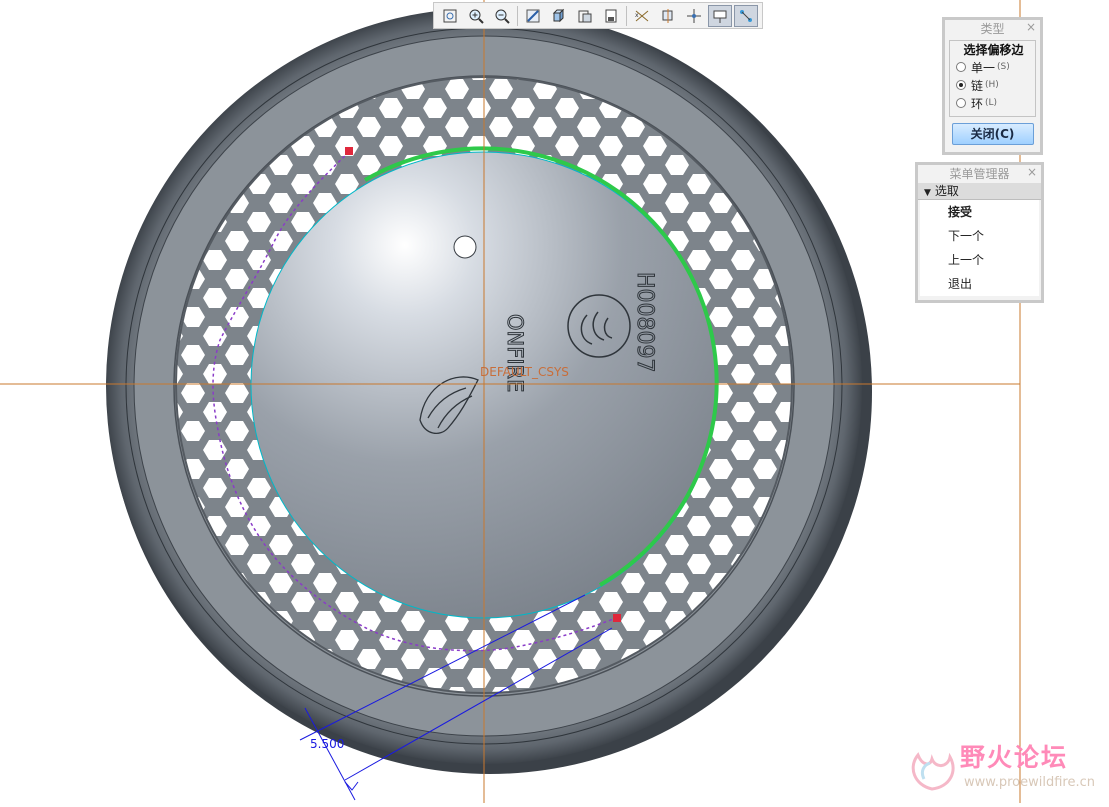  Describe the element at coordinates (637, 15) in the screenshot. I see `svg-text: x` at that location.